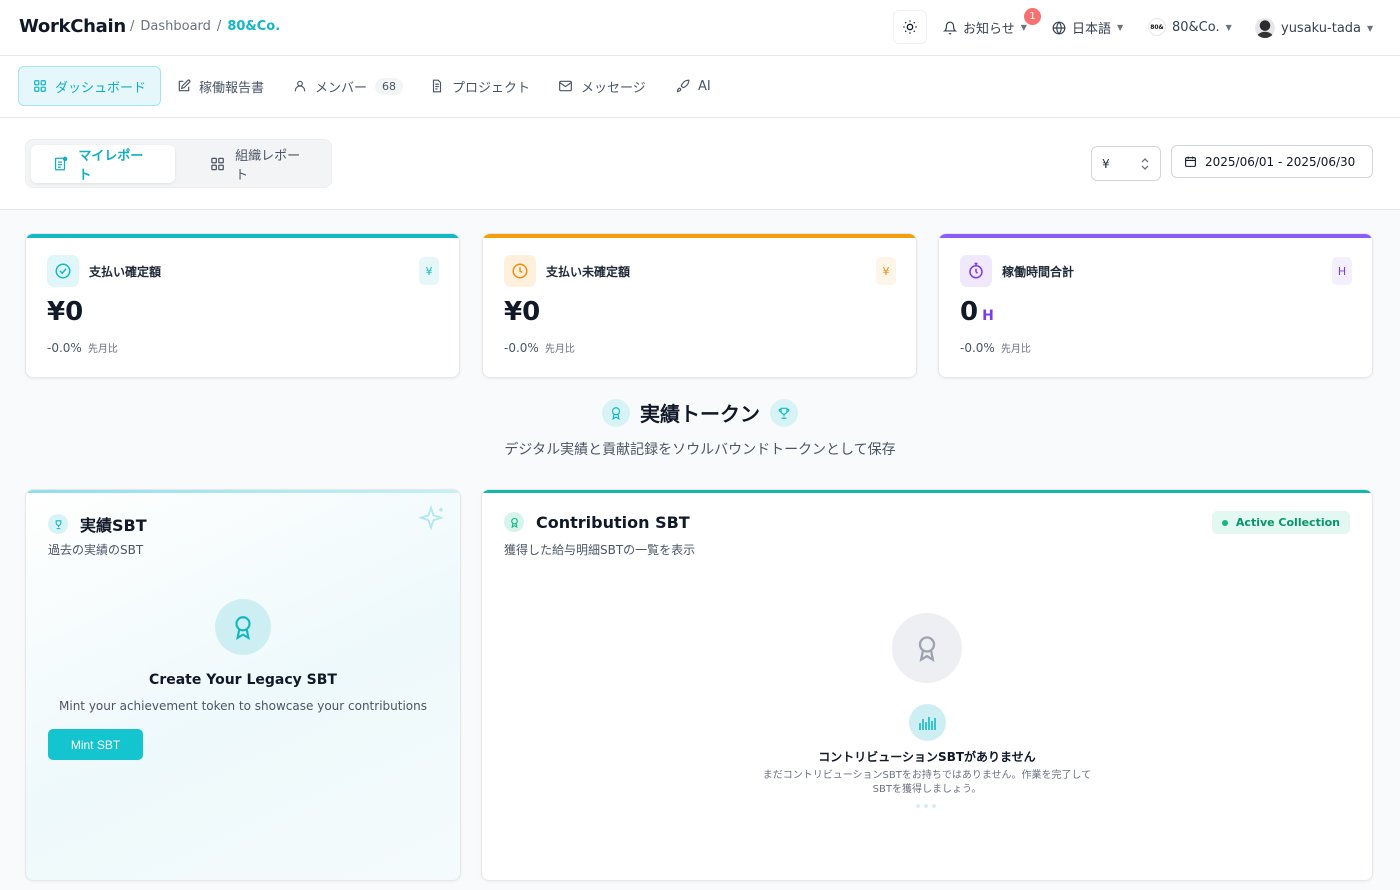  I want to click on nav-item-work-reports: 稼働報告書, so click(220, 86).